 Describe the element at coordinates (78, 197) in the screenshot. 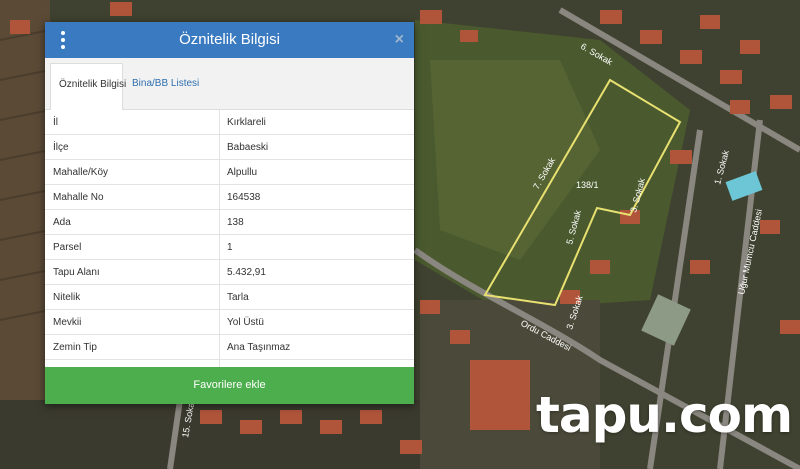

I see `row-key: Mahalle No` at that location.